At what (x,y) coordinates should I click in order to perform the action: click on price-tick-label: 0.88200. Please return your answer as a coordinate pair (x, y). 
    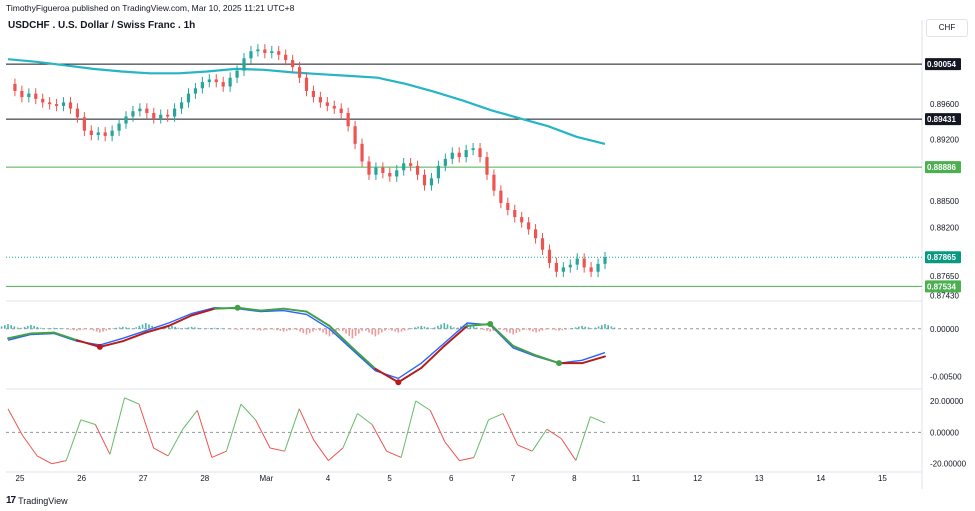
    Looking at the image, I should click on (944, 228).